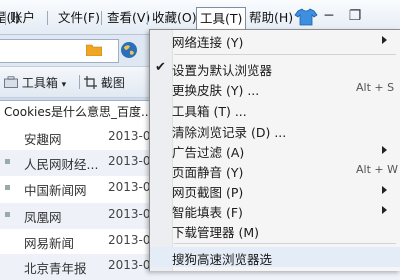 This screenshot has height=280, width=400. I want to click on screenshot-label: 截图, so click(112, 83).